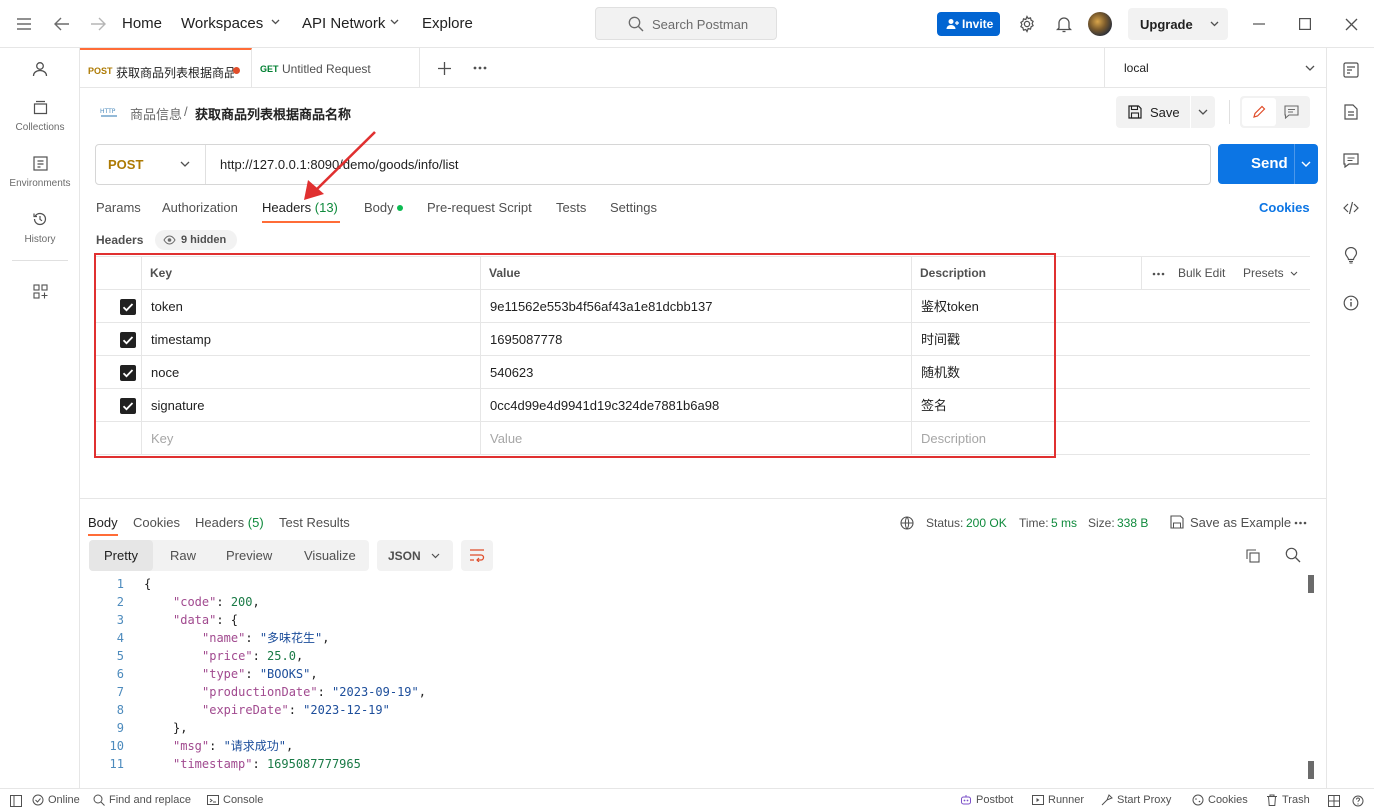 The image size is (1374, 812). What do you see at coordinates (1288, 800) in the screenshot?
I see `trash-button: Trash` at bounding box center [1288, 800].